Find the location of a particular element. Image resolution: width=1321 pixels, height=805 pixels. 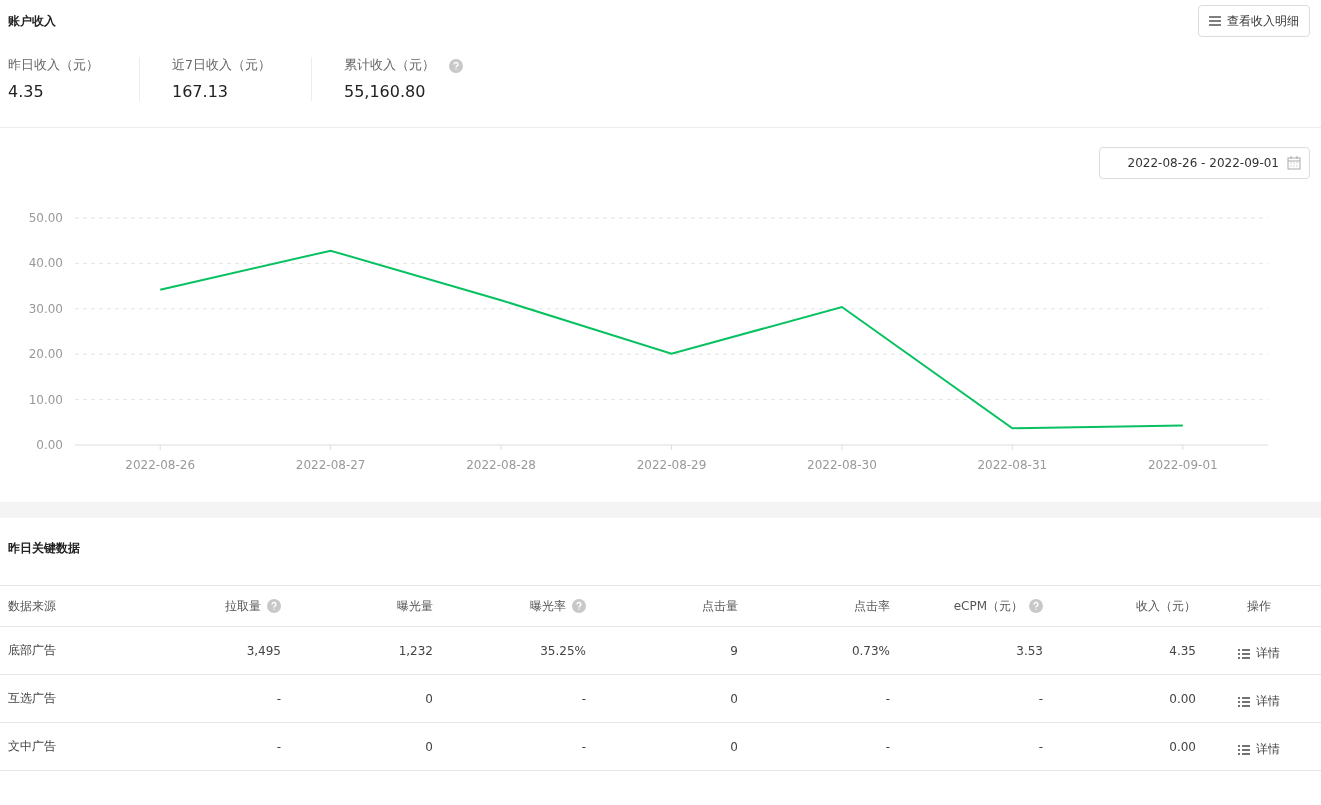

column-header: 点击率 is located at coordinates (872, 606).